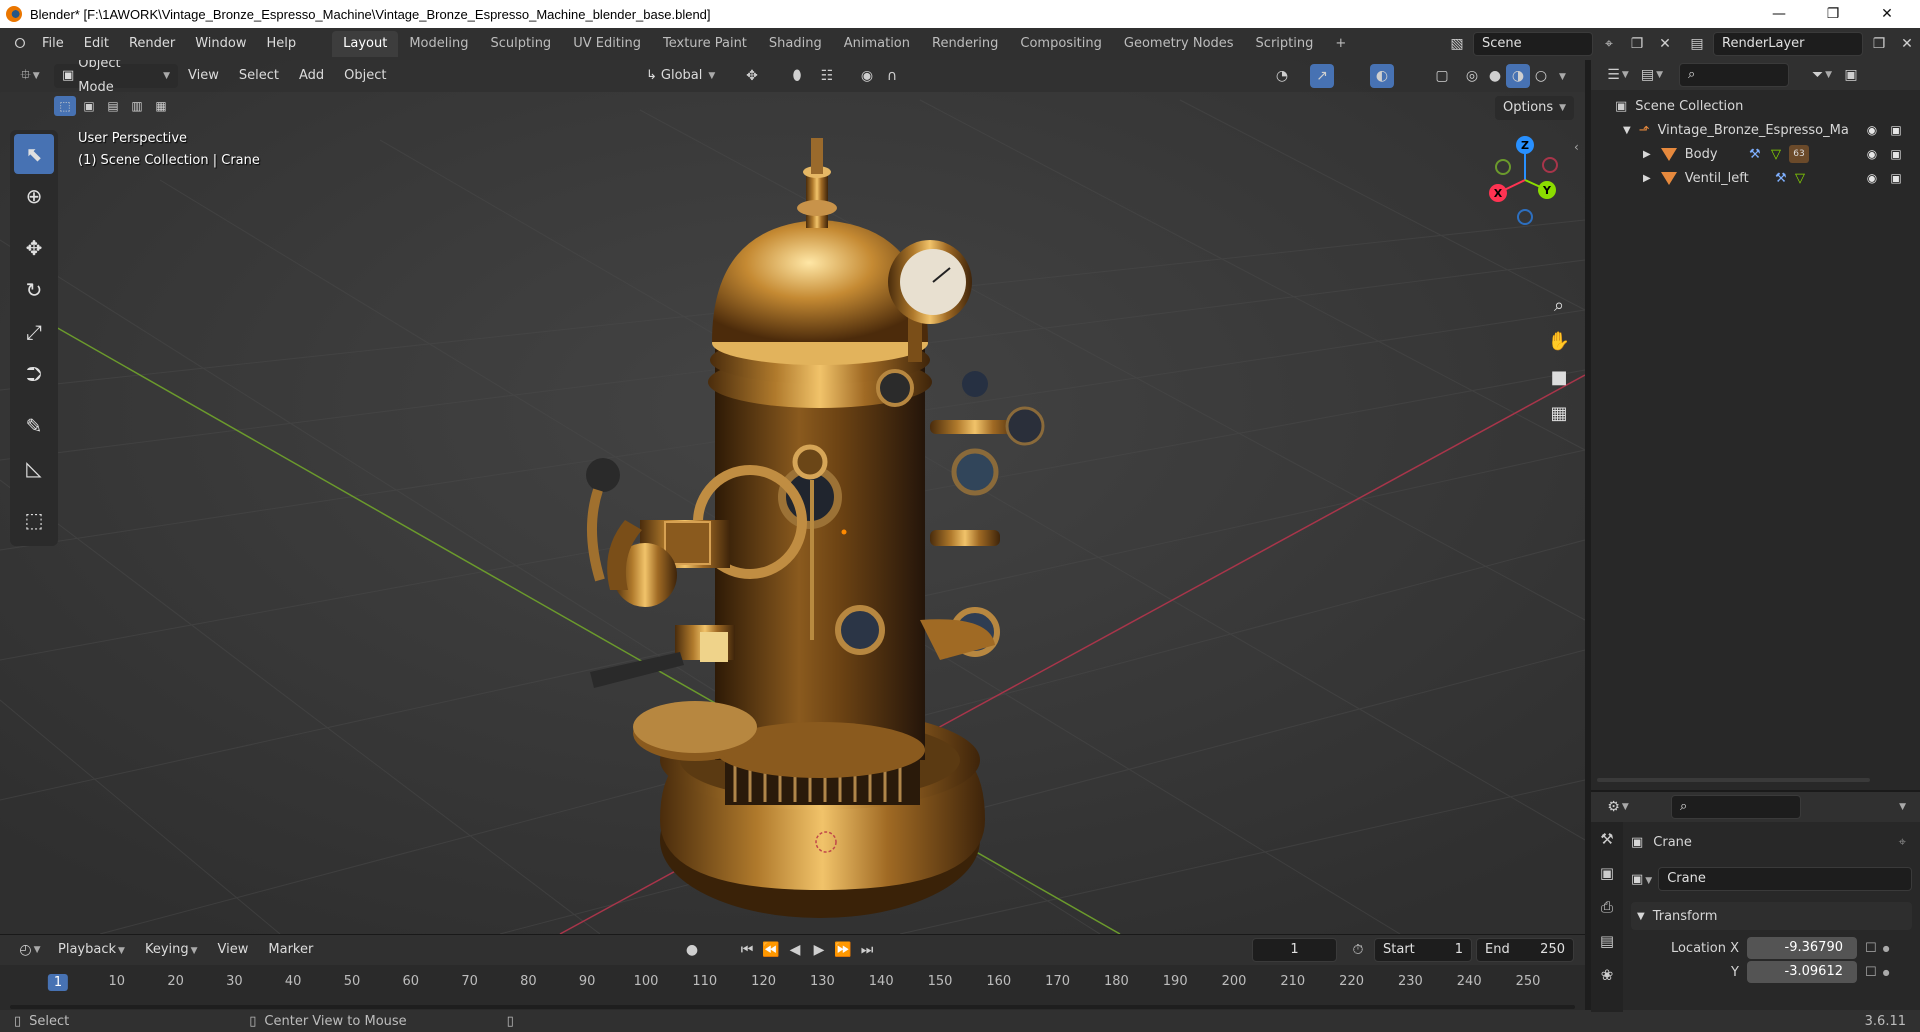  I want to click on new-view-layer-icon: ❐, so click(1879, 44).